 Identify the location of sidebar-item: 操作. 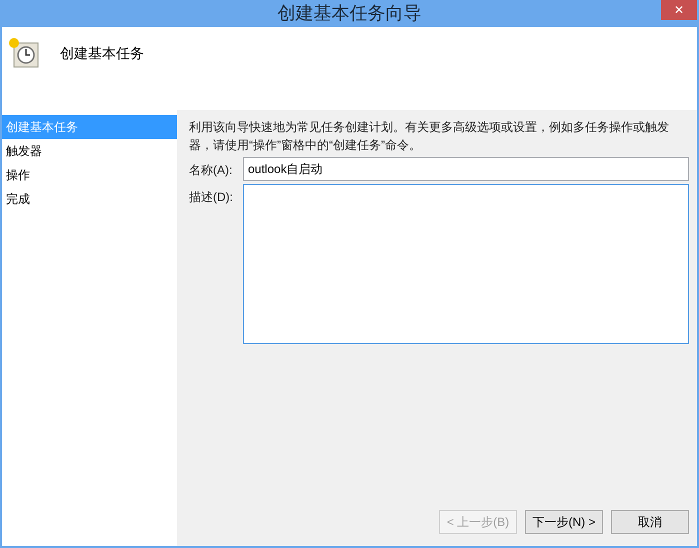
(89, 175).